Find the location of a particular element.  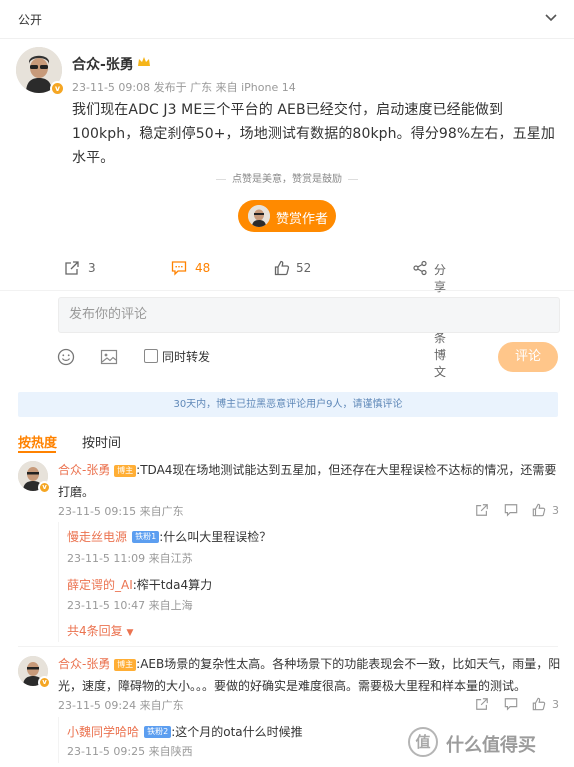

visibility-bar: 公开 is located at coordinates (287, 19).